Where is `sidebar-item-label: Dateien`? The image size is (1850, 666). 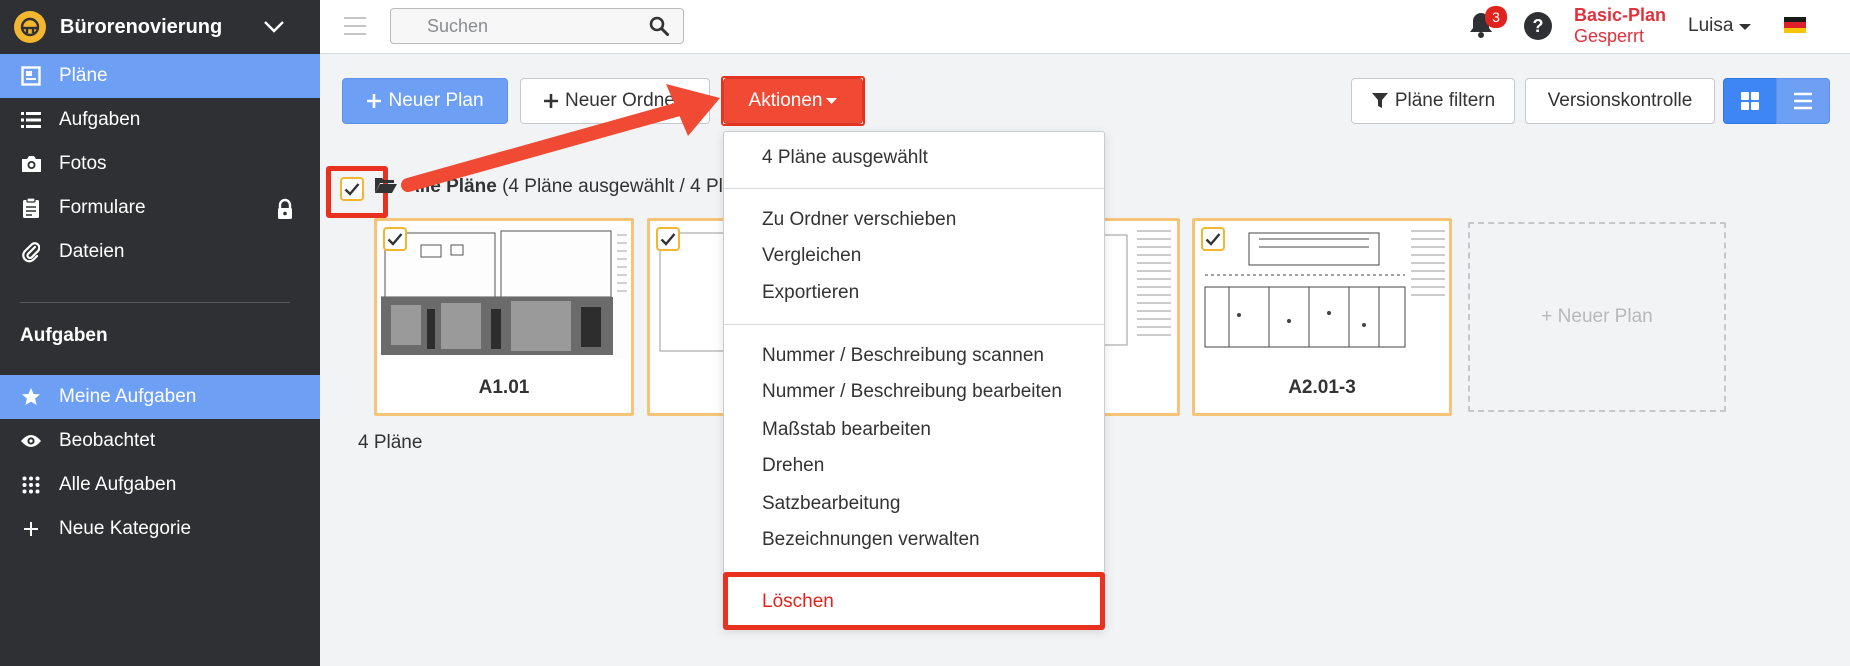
sidebar-item-label: Dateien is located at coordinates (92, 251).